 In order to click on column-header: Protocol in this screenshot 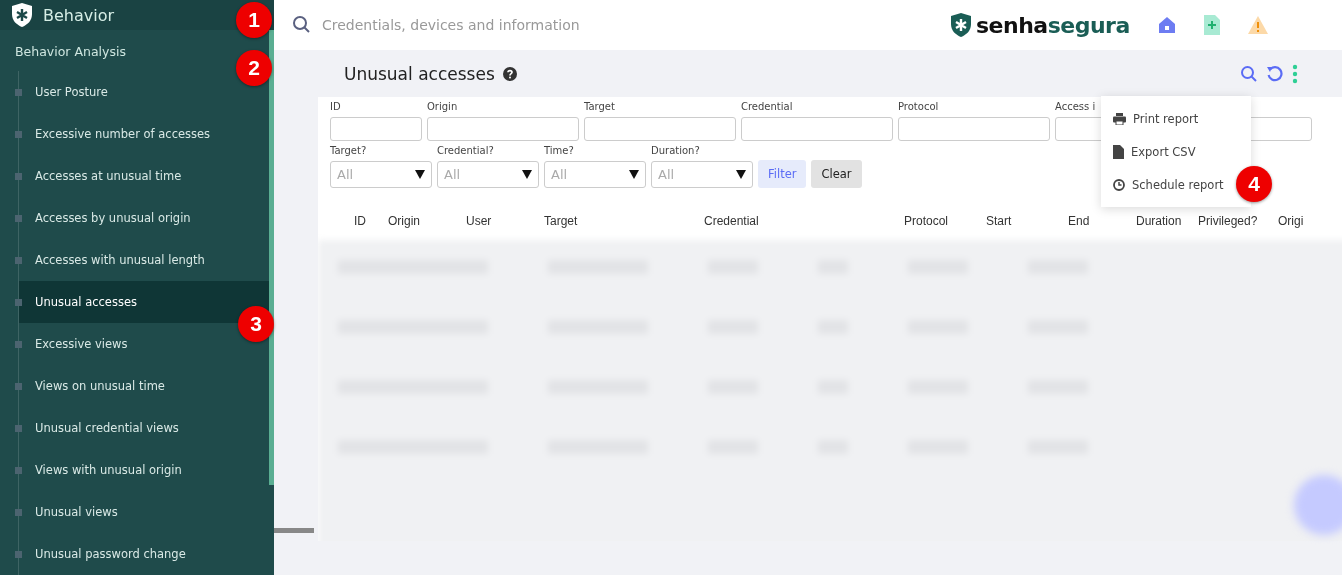, I will do `click(927, 221)`.